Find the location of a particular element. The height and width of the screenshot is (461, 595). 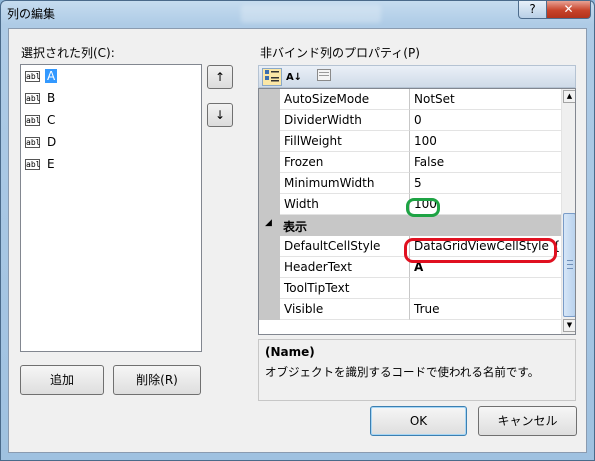

property-name: AutoSizeMode is located at coordinates (345, 99).